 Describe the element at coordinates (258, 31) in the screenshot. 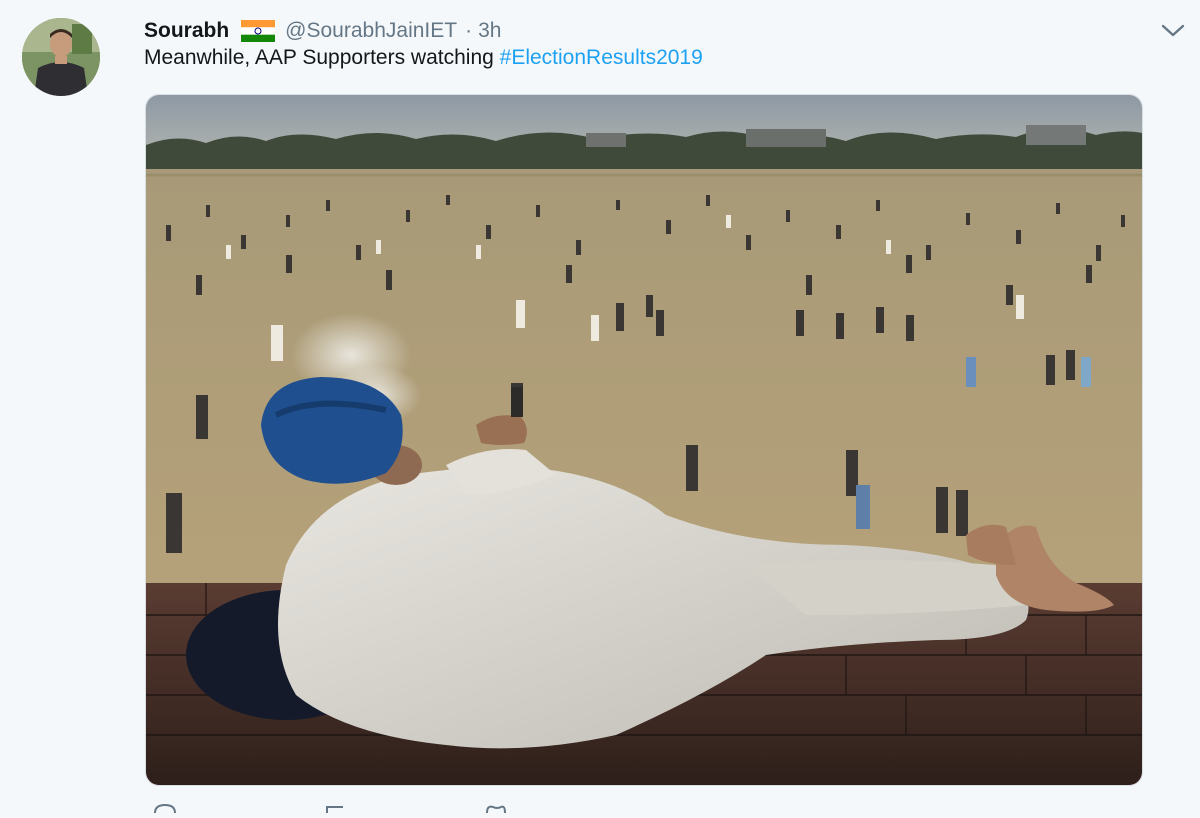

I see `india-flag-icon` at that location.